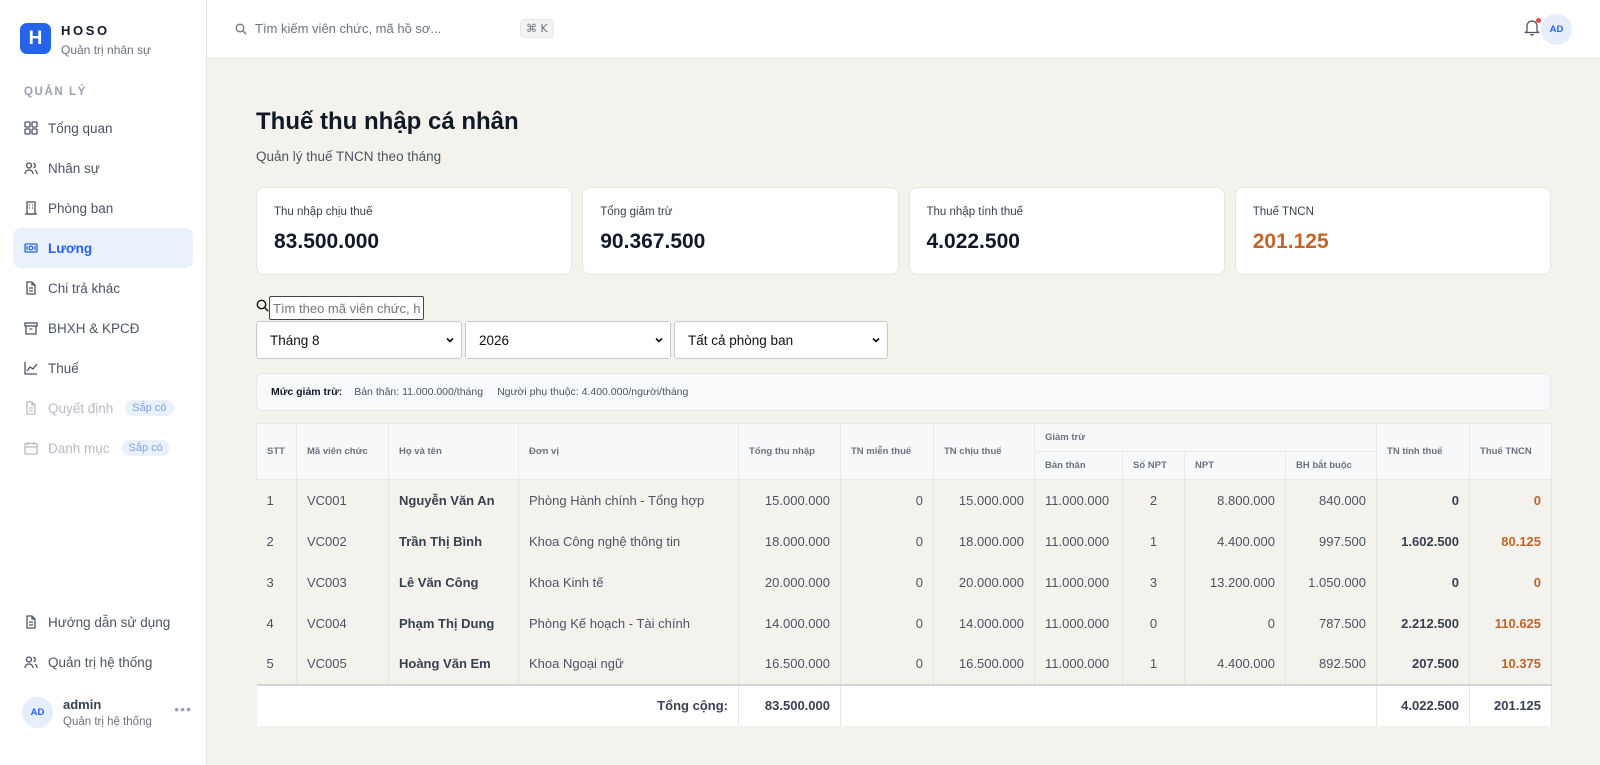 The width and height of the screenshot is (1600, 765). I want to click on cell-npt: 8.800.000, so click(1235, 500).